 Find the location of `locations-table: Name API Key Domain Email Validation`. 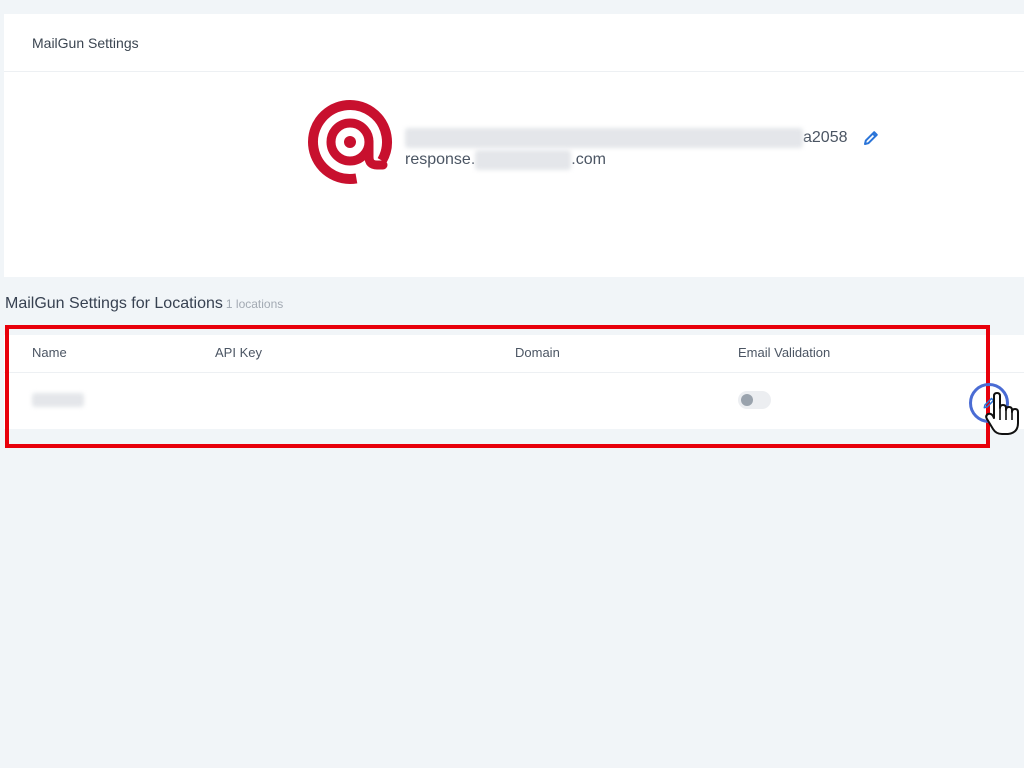

locations-table: Name API Key Domain Email Validation is located at coordinates (514, 382).